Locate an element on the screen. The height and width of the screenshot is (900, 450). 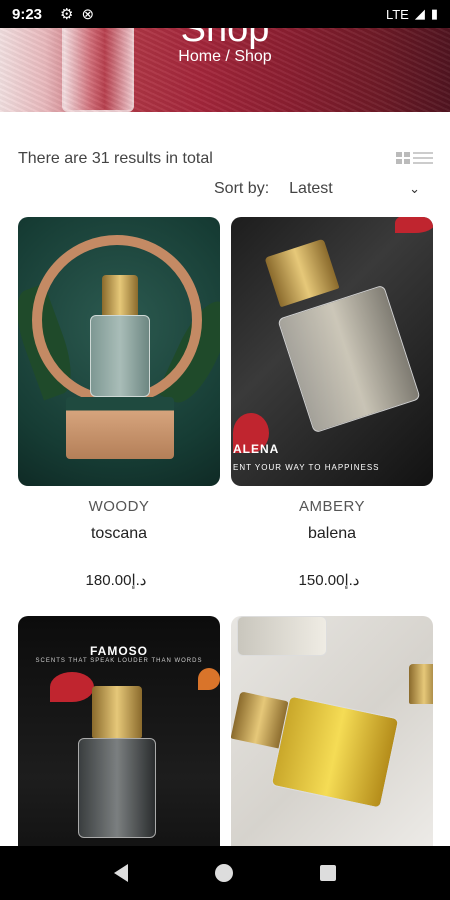
back-icon is located at coordinates (120, 873).